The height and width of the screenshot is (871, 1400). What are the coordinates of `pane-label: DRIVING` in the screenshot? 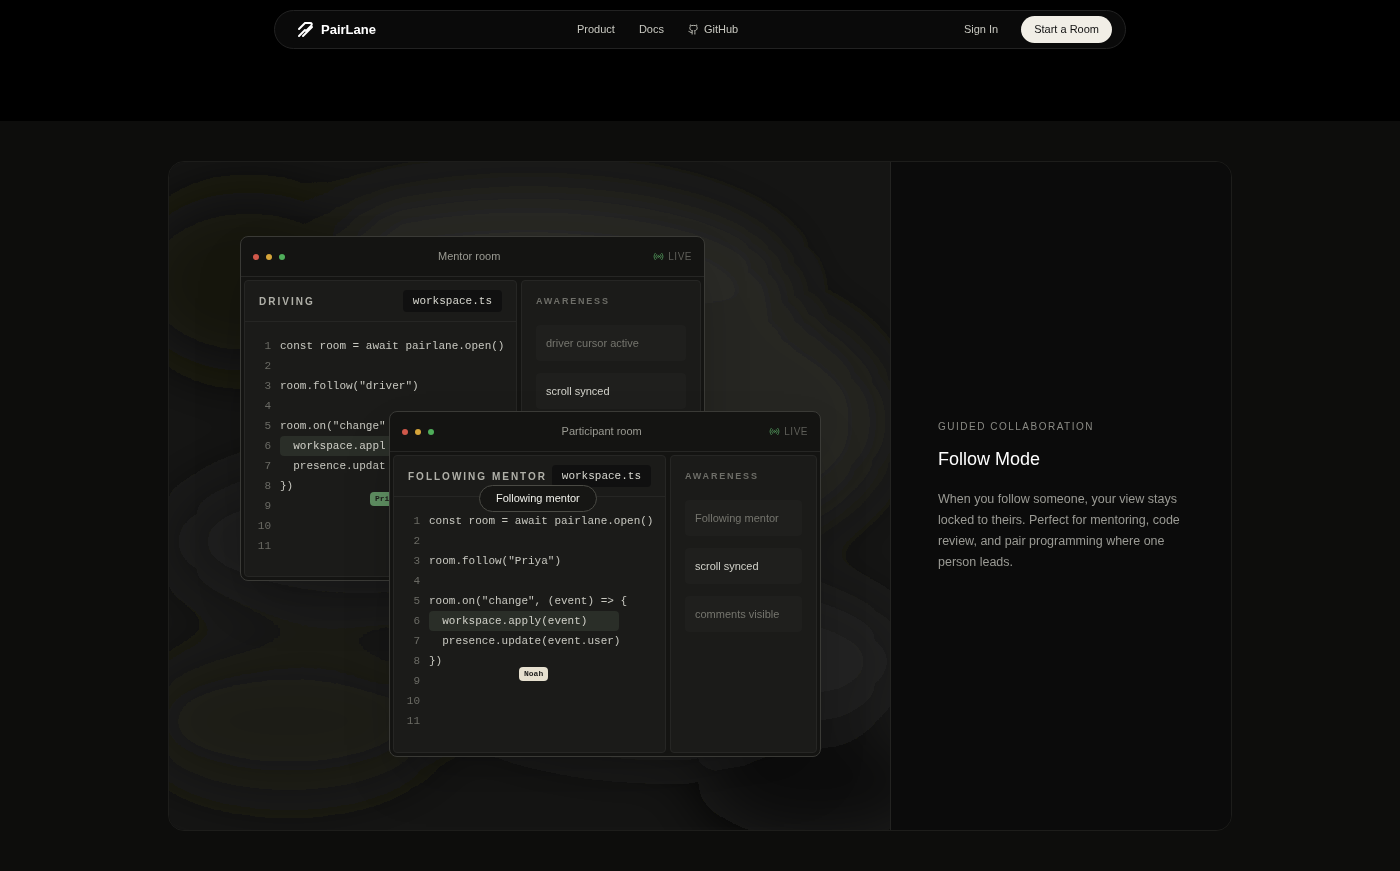 It's located at (287, 301).